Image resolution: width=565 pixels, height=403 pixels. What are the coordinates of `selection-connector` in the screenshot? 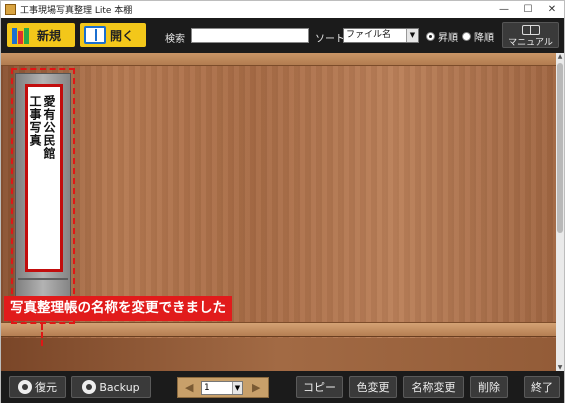 It's located at (42, 335).